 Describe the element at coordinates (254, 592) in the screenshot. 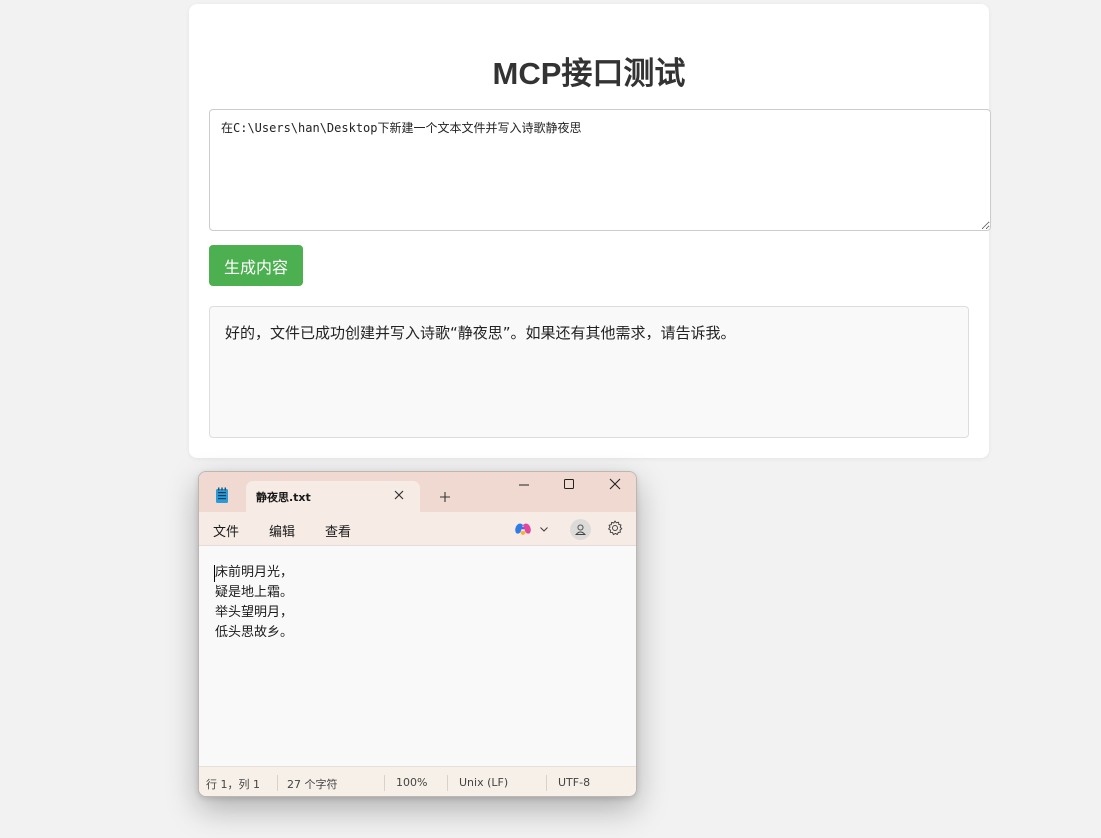

I see `editor-line: 疑是地上霜。` at that location.